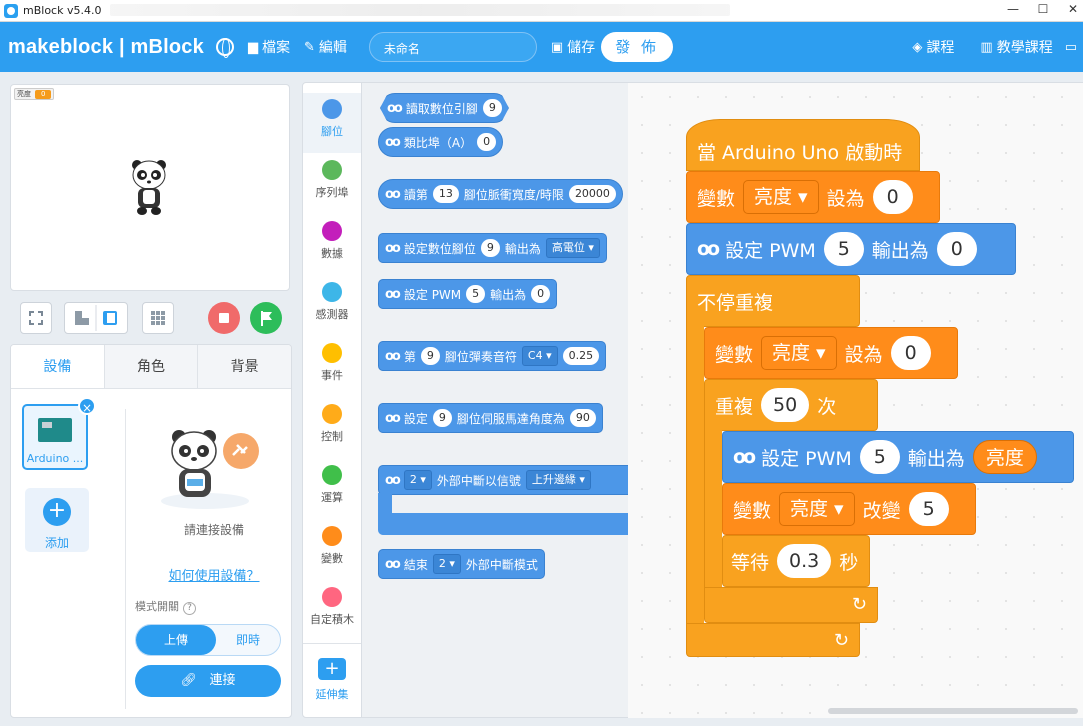 This screenshot has height=726, width=1083. What do you see at coordinates (213, 574) in the screenshot?
I see `how-to-use-link: 如何使用設備？` at bounding box center [213, 574].